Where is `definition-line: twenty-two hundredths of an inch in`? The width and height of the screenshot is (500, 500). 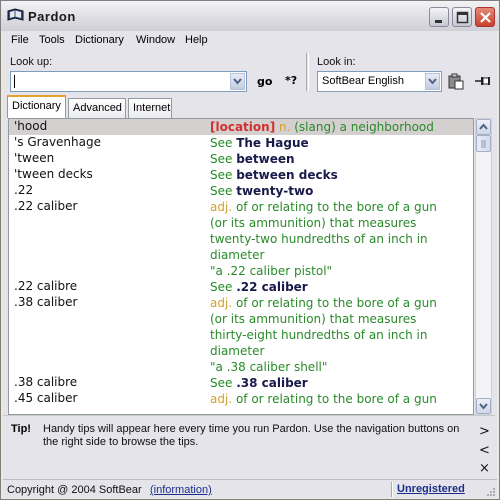 definition-line: twenty-two hundredths of an inch in is located at coordinates (341, 239).